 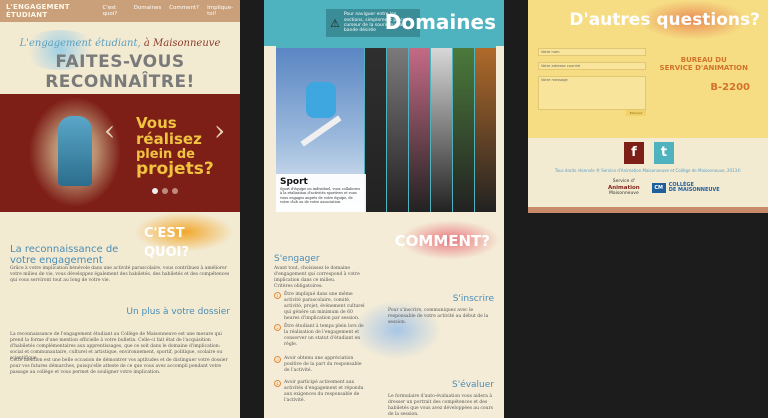 What do you see at coordinates (664, 20) in the screenshot?
I see `page-title: D'autres questions?` at bounding box center [664, 20].